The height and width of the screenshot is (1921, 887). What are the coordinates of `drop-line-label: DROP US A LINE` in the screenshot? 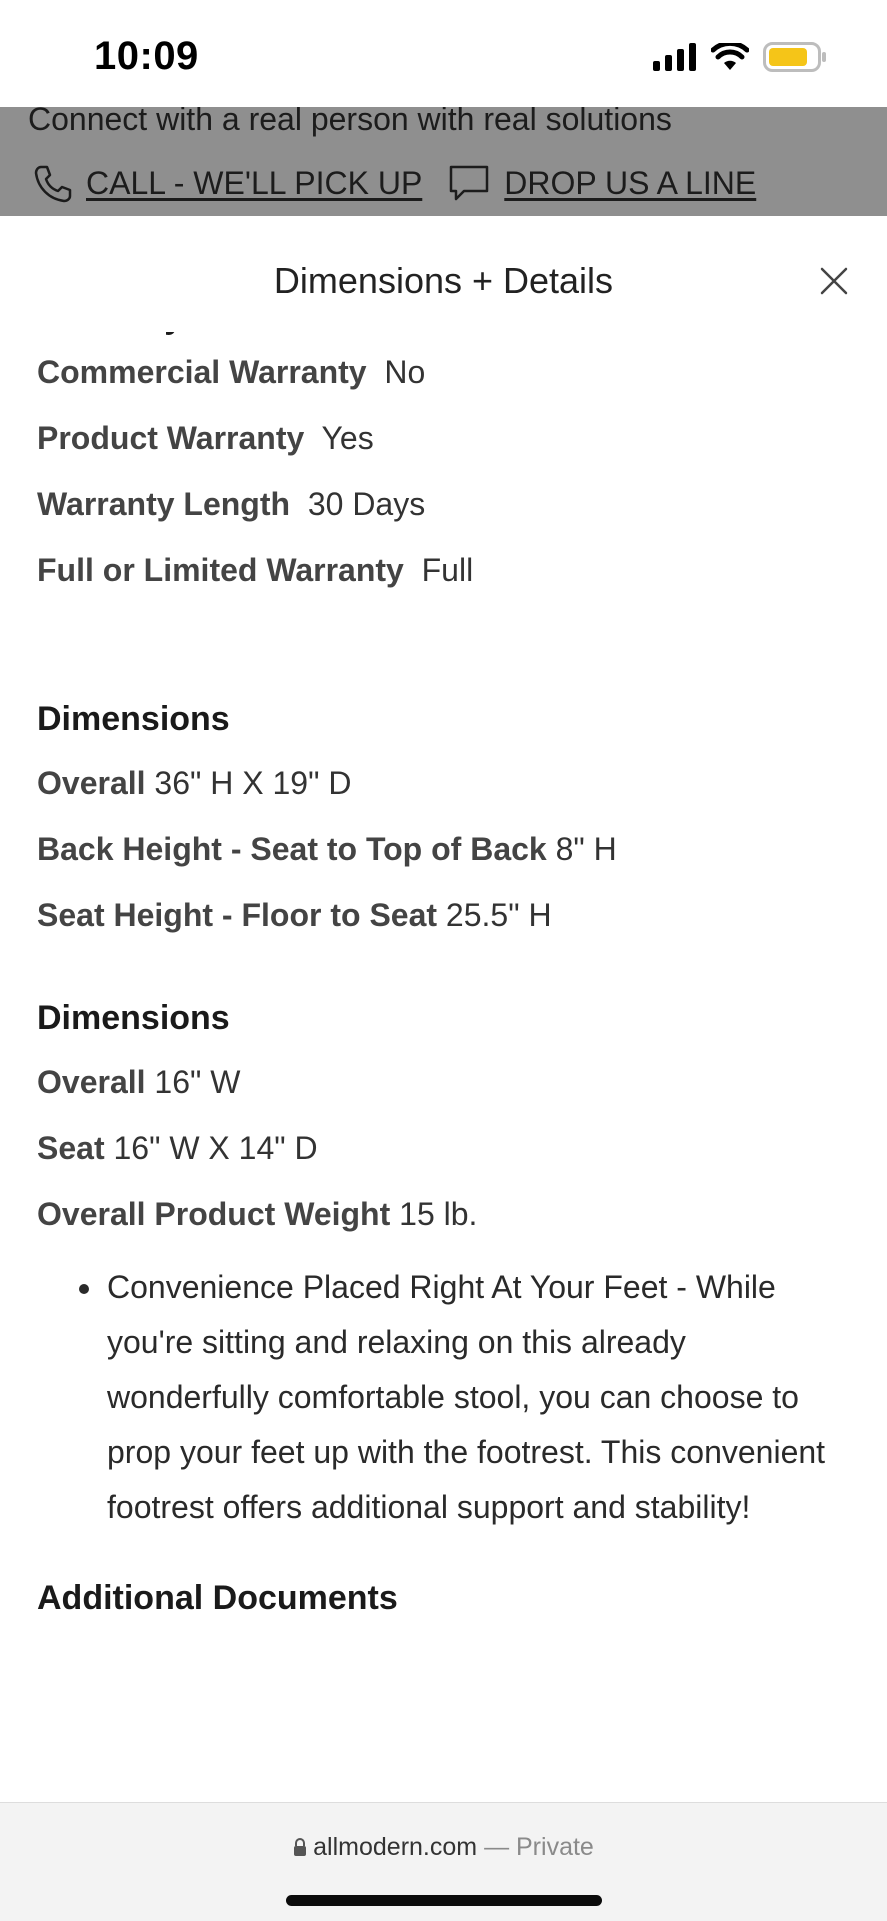 It's located at (630, 182).